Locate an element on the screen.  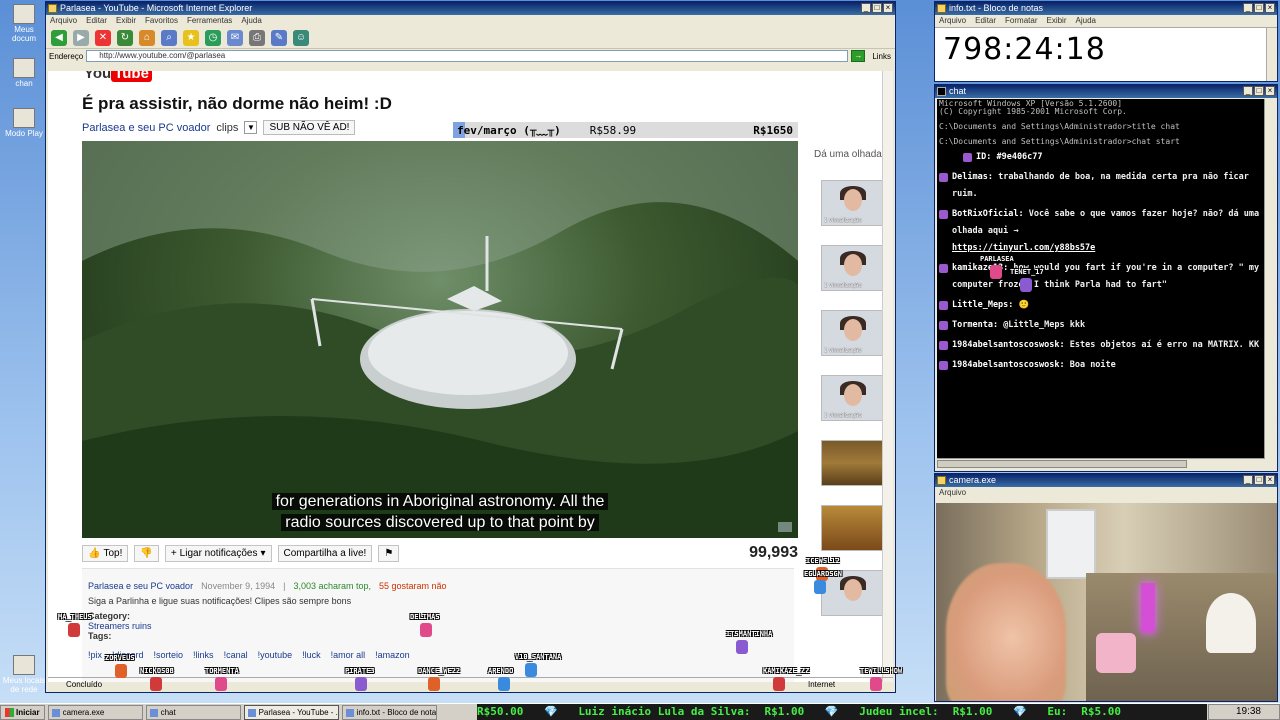
menu-item: Formatar is located at coordinates (1021, 21).